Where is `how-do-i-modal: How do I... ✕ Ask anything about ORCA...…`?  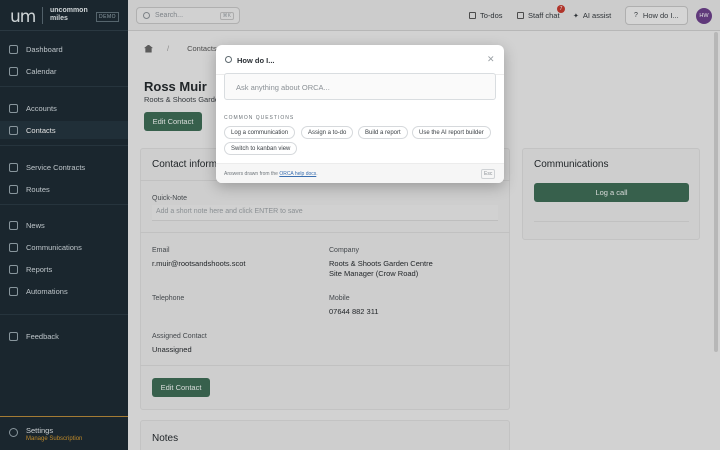 how-do-i-modal: How do I... ✕ Ask anything about ORCA...… is located at coordinates (360, 114).